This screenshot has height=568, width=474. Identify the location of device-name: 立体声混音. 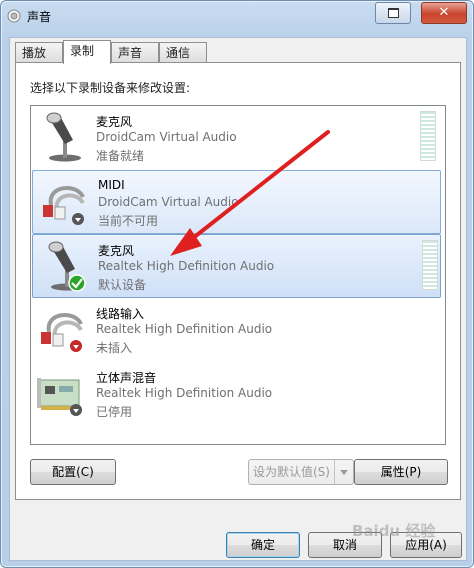
(126, 378).